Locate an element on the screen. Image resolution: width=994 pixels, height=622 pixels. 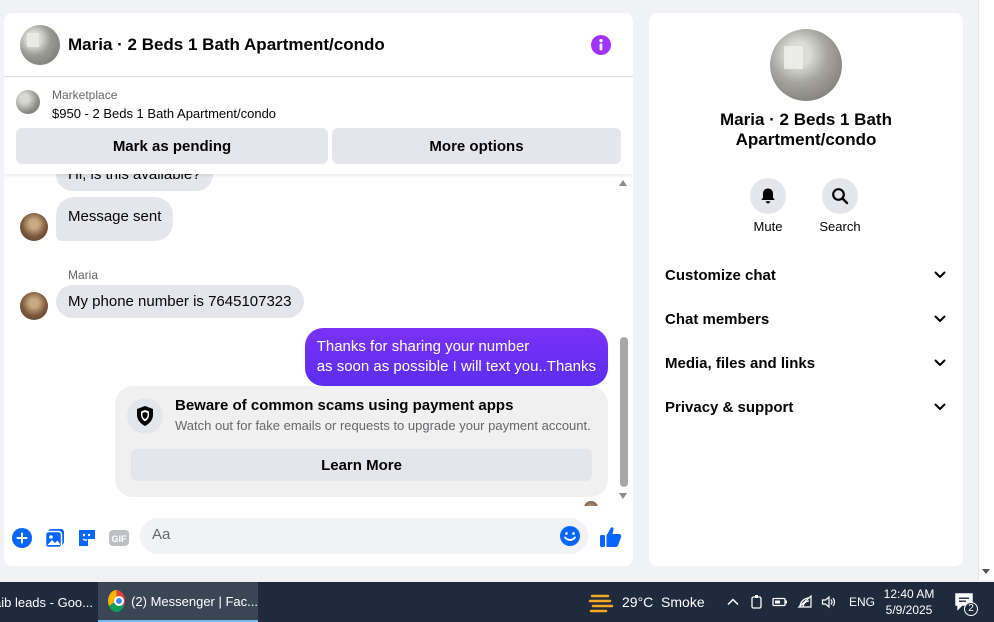
scroll-up-arrow is located at coordinates (623, 183).